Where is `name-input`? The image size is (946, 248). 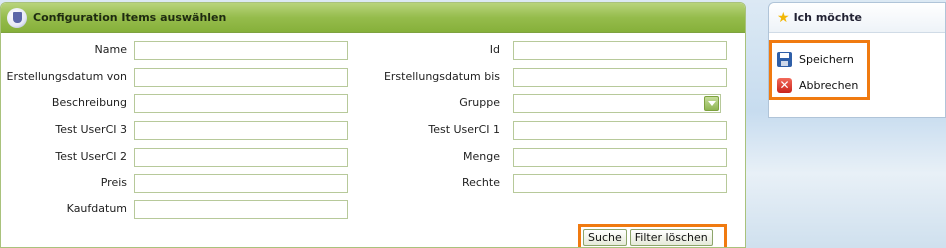
name-input is located at coordinates (241, 50).